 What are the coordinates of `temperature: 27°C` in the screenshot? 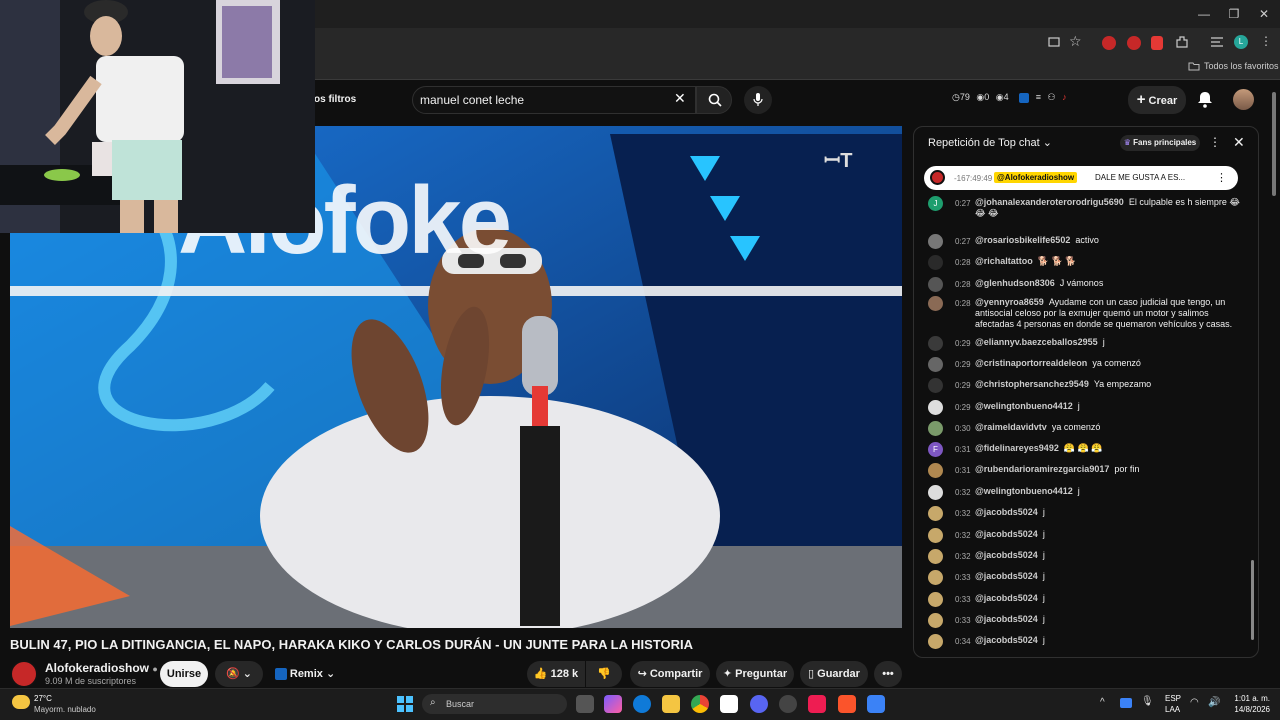 It's located at (43, 698).